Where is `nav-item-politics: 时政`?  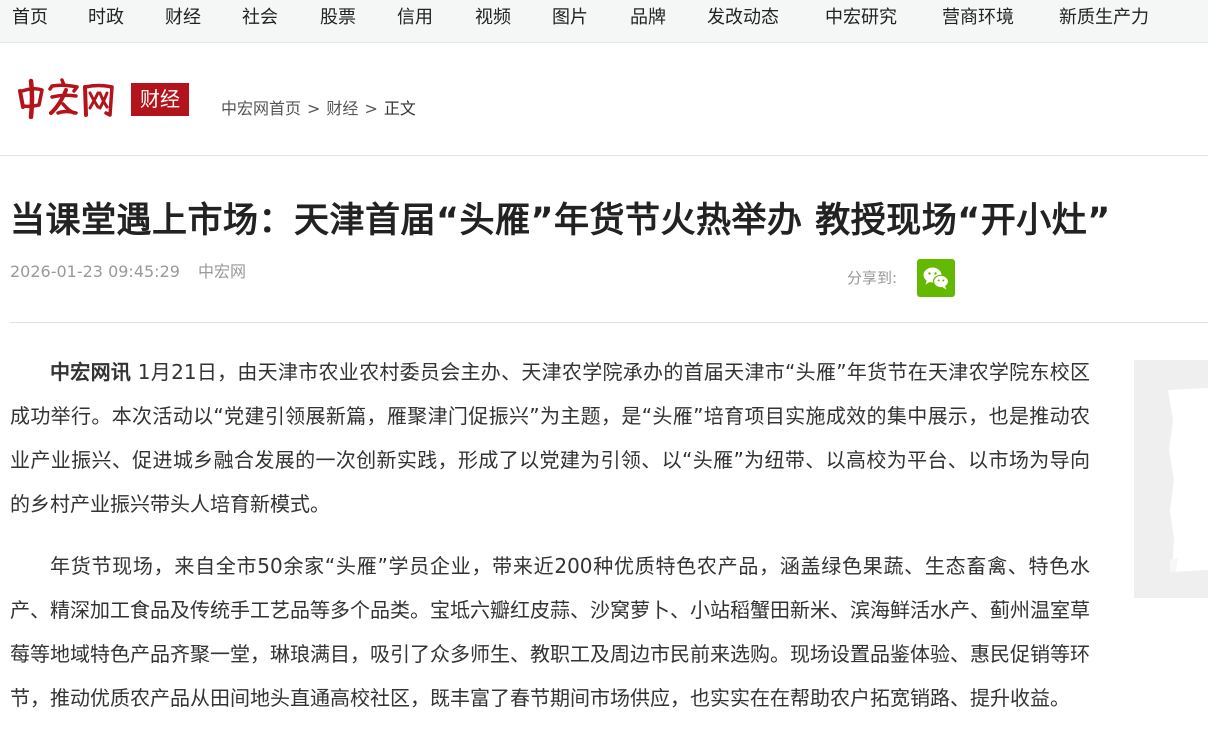 nav-item-politics: 时政 is located at coordinates (106, 18).